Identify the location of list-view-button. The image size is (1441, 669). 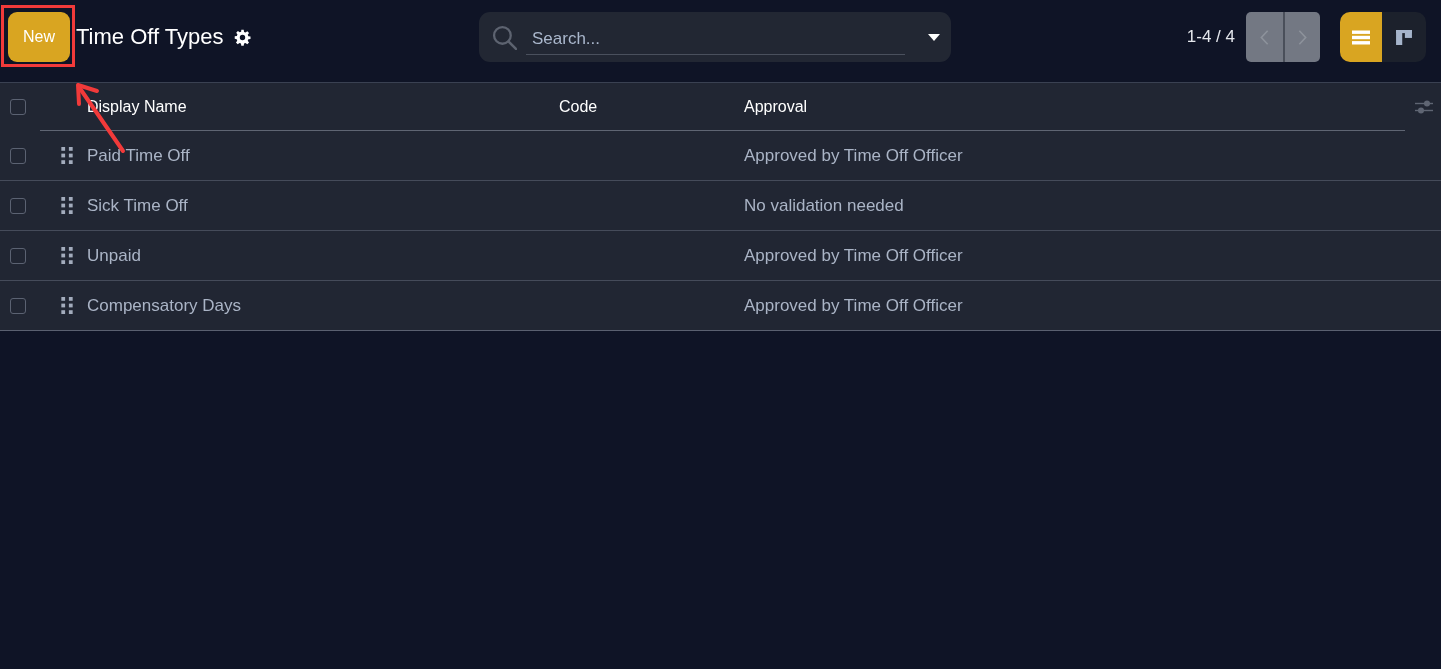
(1361, 37).